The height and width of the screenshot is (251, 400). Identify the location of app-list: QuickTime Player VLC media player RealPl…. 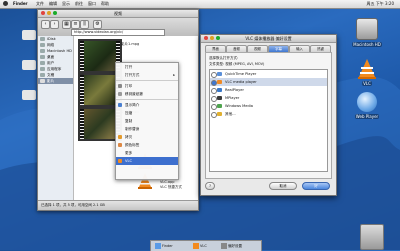
(268, 120).